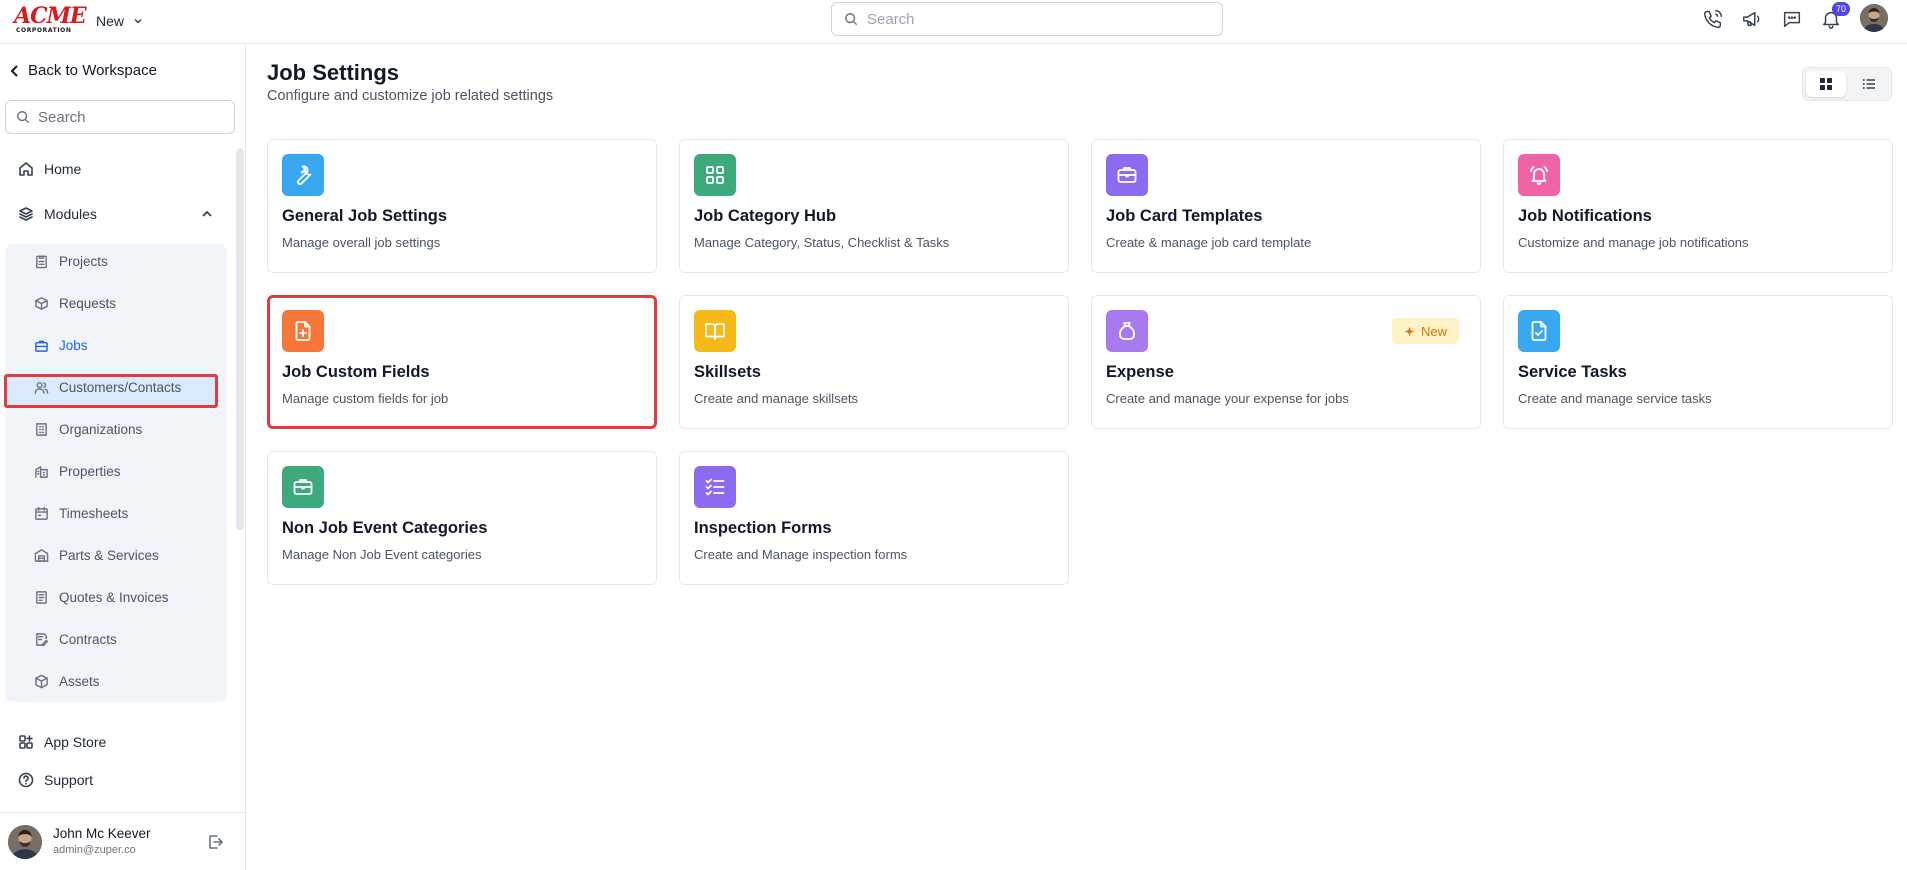 The image size is (1907, 870). What do you see at coordinates (365, 398) in the screenshot?
I see `card-description: Manage custom fields for job` at bounding box center [365, 398].